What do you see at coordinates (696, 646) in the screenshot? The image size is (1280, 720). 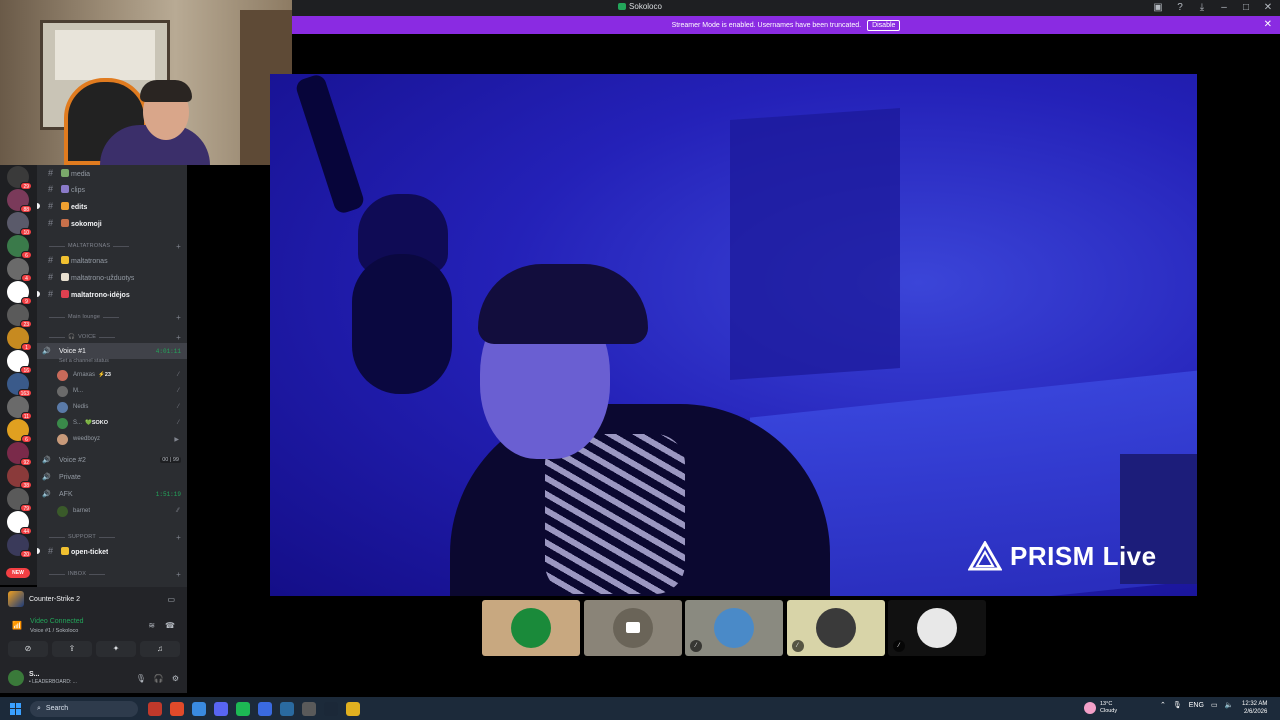 I see `mic-muted-icon: ⁄` at bounding box center [696, 646].